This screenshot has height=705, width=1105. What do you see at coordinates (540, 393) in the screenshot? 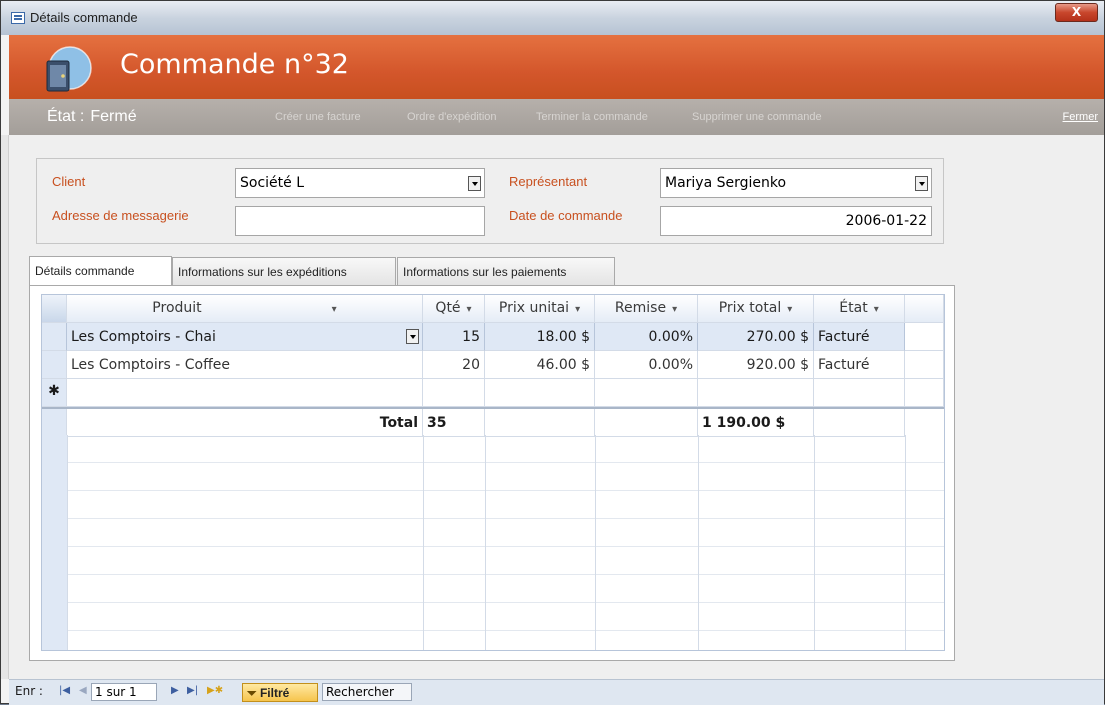
I see `cell-unit-price` at bounding box center [540, 393].